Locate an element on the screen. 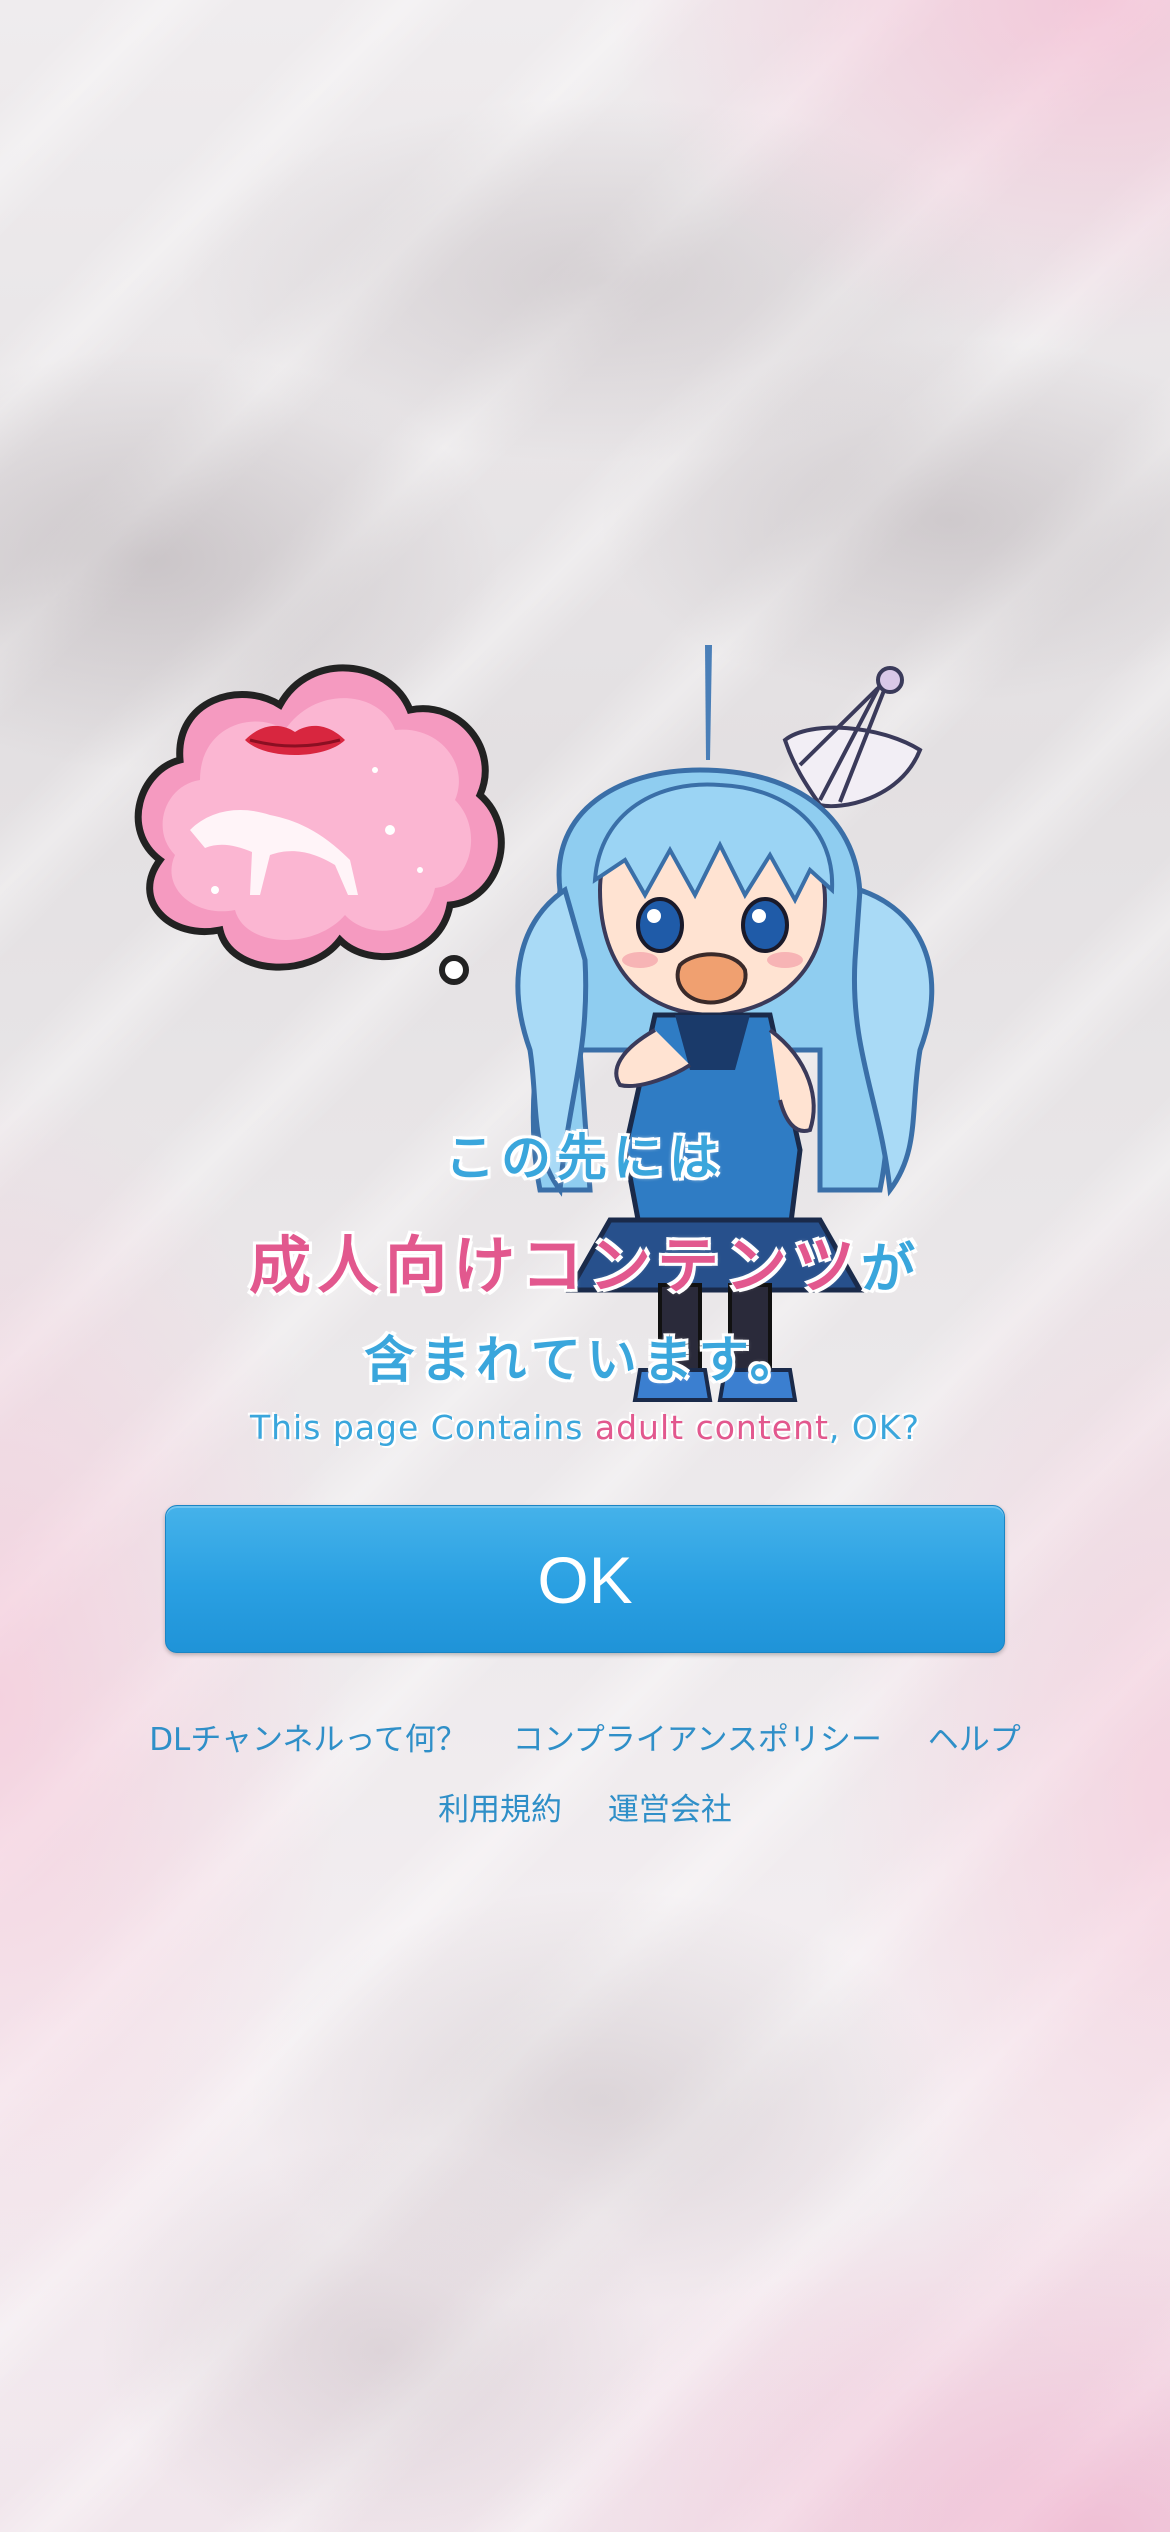 This screenshot has width=1170, height=2532. headline-line-3: 含まれています。 is located at coordinates (585, 1360).